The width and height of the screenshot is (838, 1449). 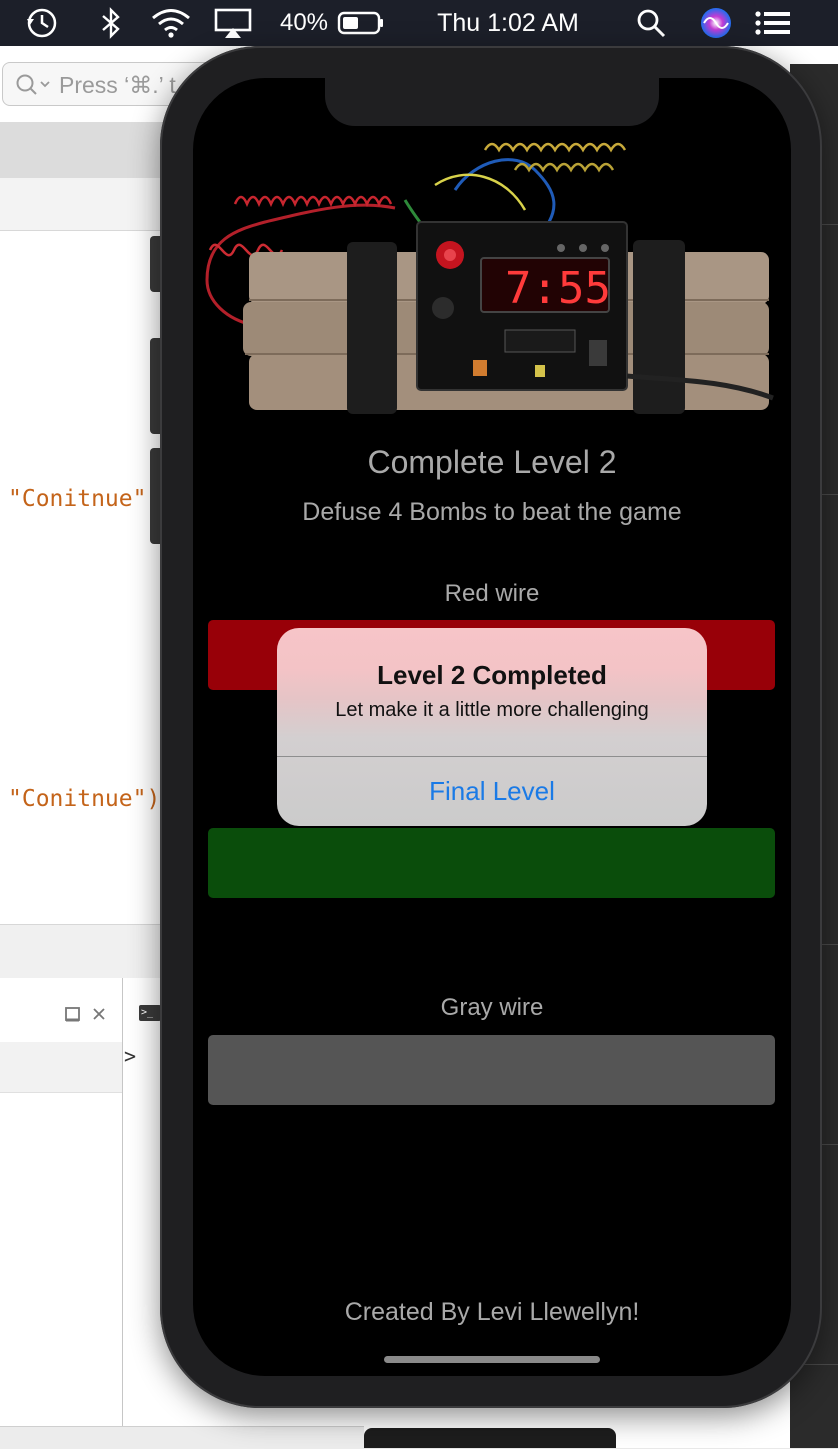 What do you see at coordinates (150, 1013) in the screenshot?
I see `terminal-icon: >_` at bounding box center [150, 1013].